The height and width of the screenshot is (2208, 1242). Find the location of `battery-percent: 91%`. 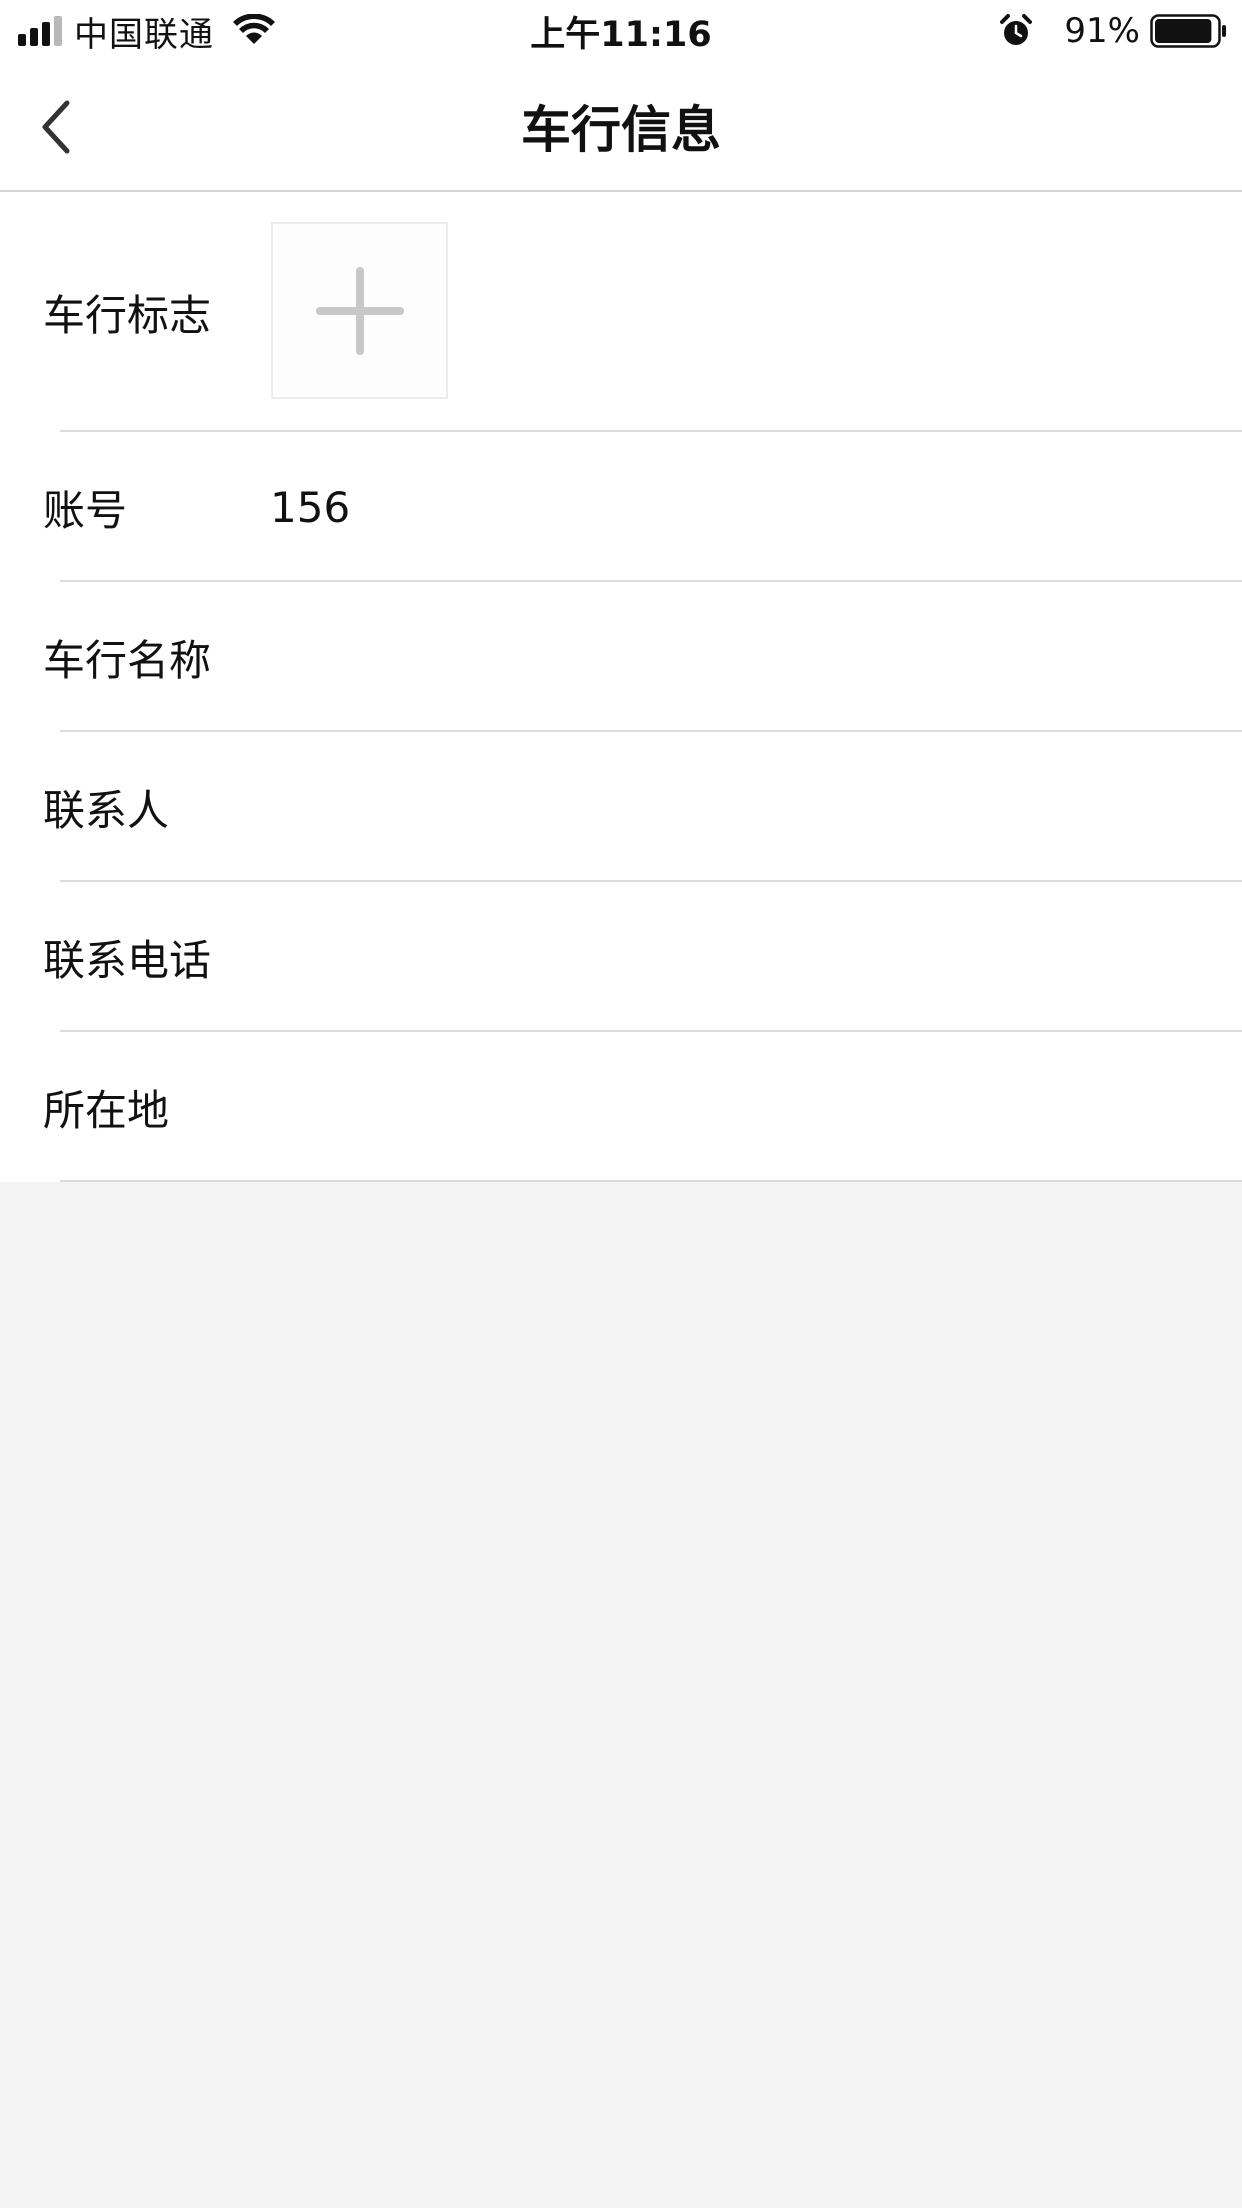

battery-percent: 91% is located at coordinates (1102, 31).